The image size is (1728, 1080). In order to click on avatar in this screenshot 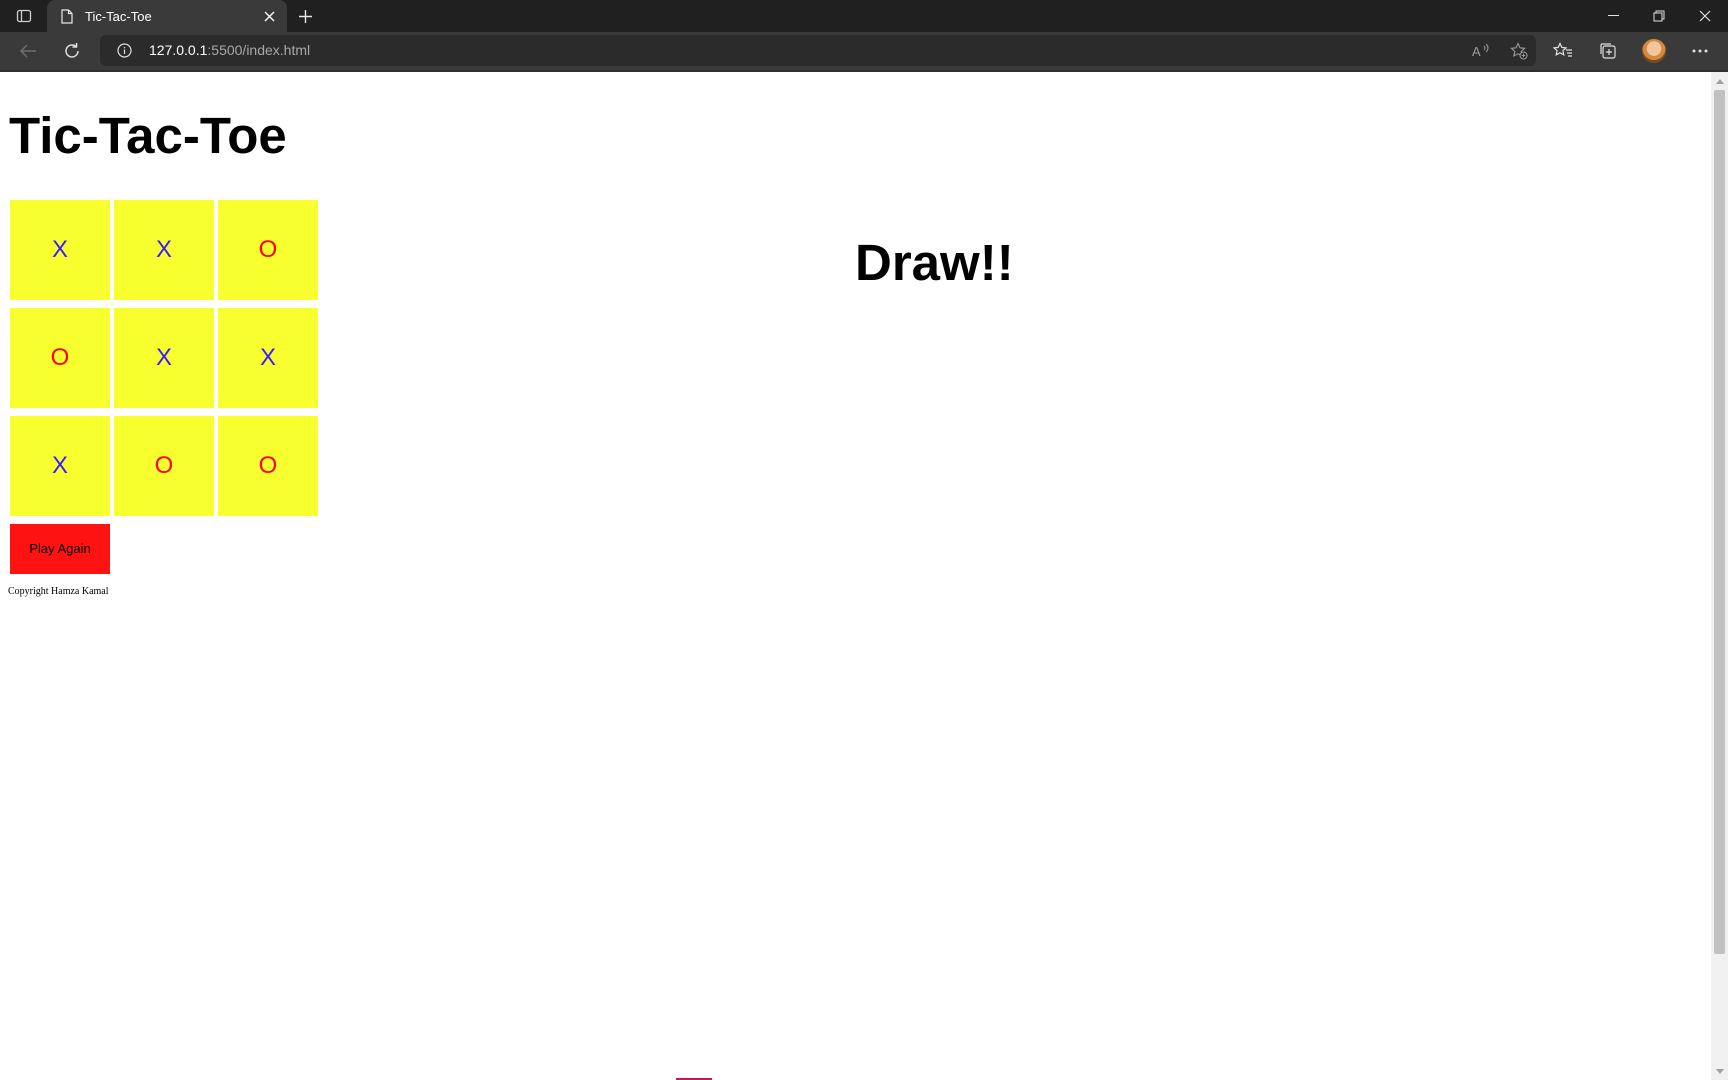, I will do `click(1654, 51)`.